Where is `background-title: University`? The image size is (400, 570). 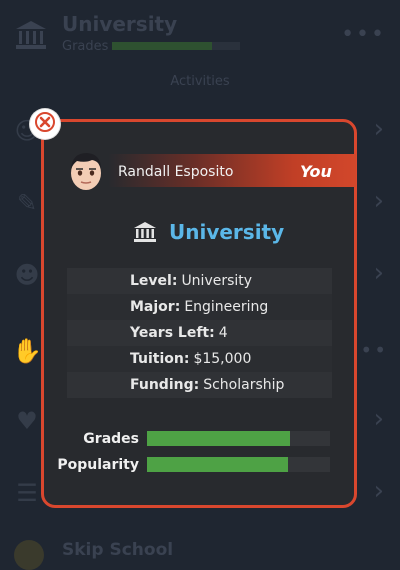 background-title: University is located at coordinates (120, 24).